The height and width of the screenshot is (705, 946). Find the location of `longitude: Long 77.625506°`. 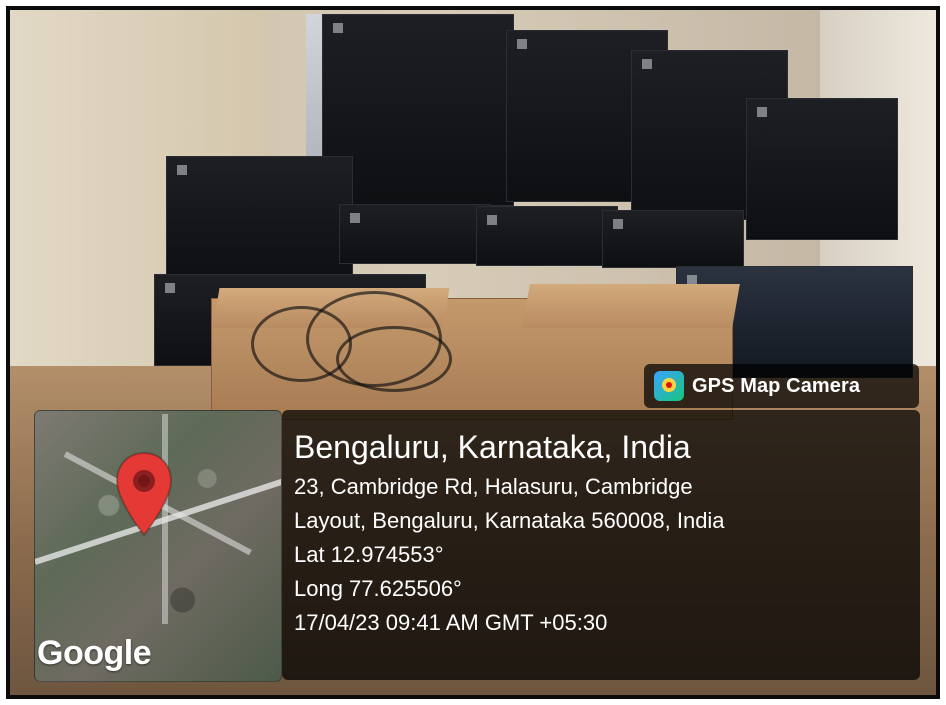

longitude: Long 77.625506° is located at coordinates (378, 588).